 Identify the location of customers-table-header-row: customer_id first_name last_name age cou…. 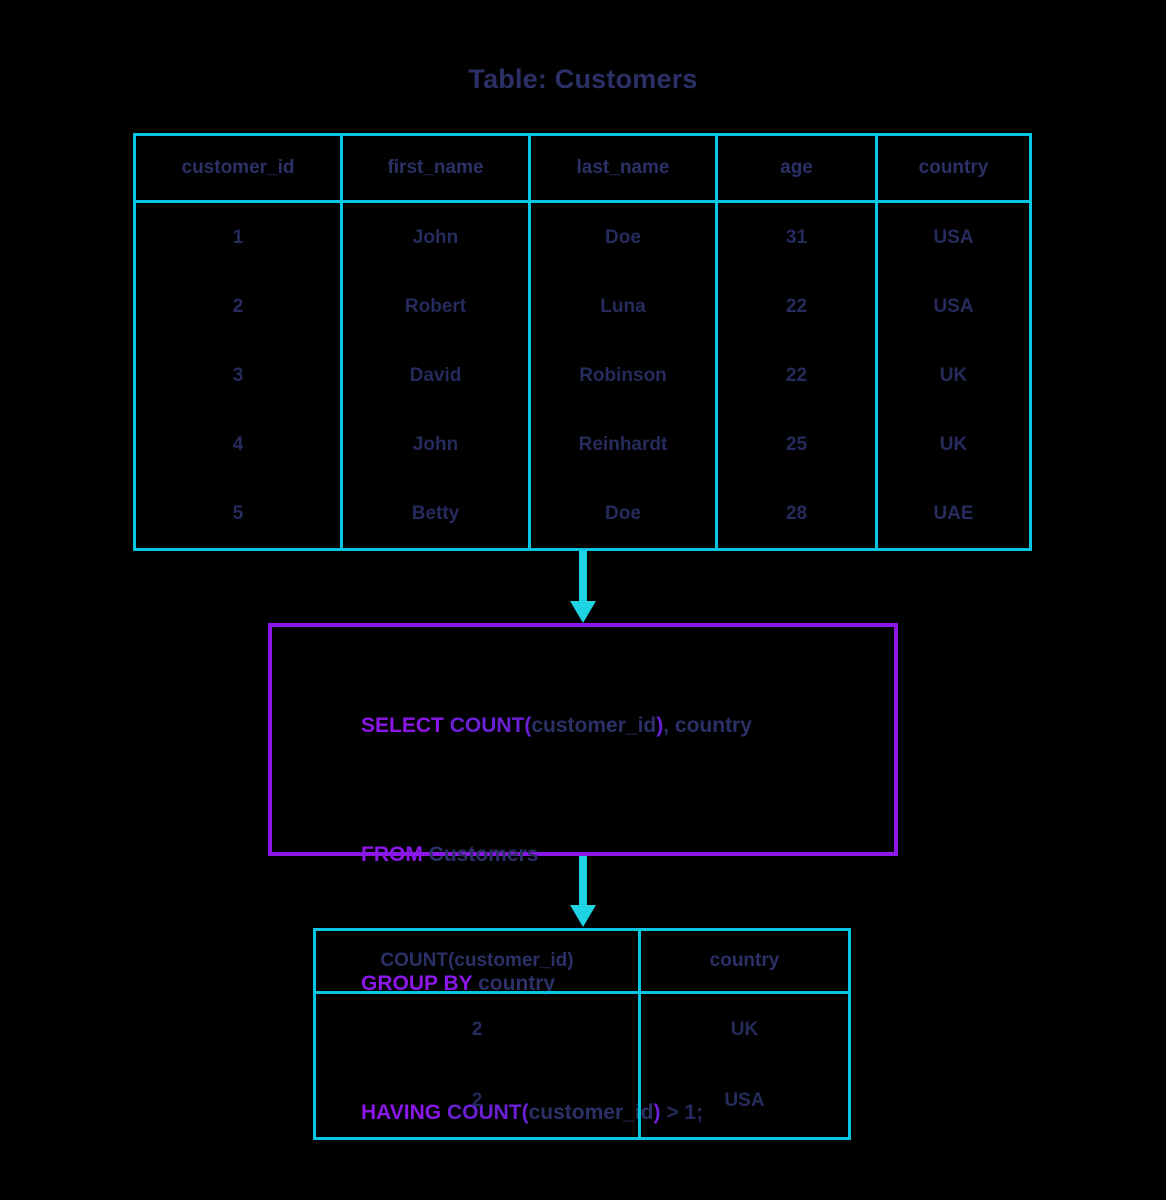
(582, 169).